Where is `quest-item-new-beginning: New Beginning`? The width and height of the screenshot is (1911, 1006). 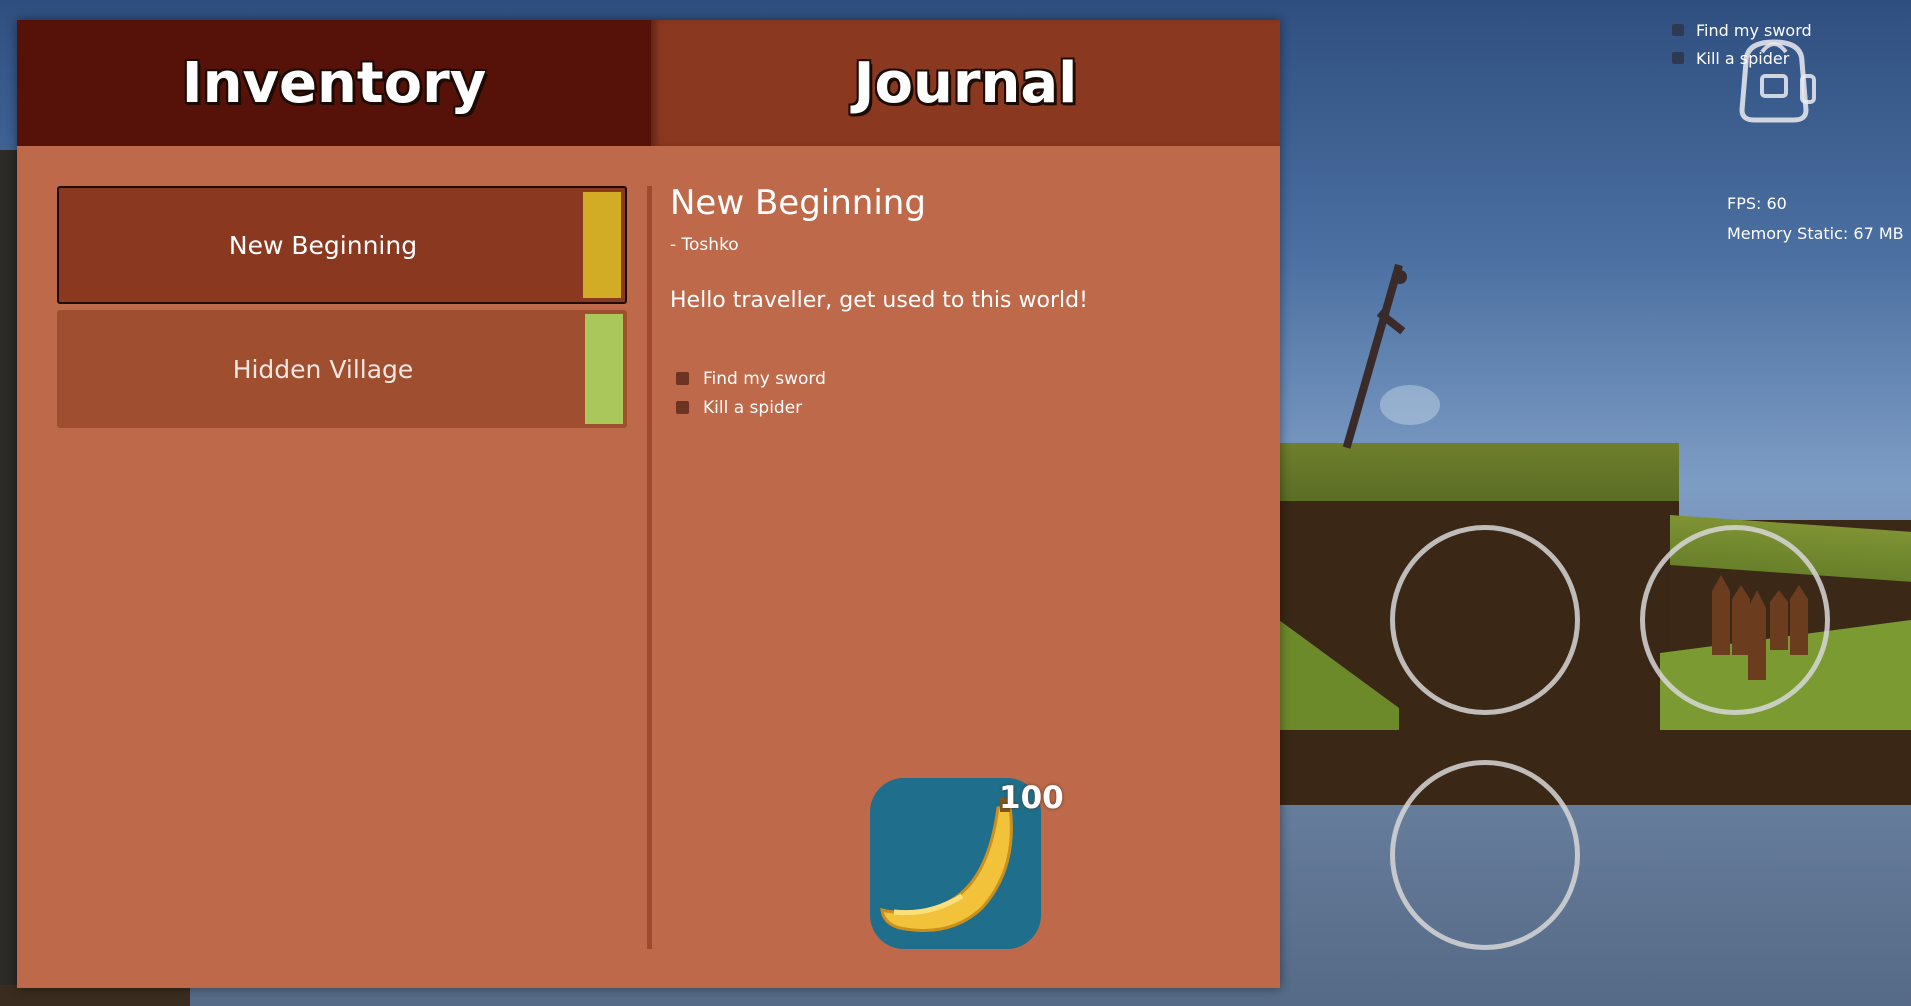 quest-item-new-beginning: New Beginning is located at coordinates (342, 245).